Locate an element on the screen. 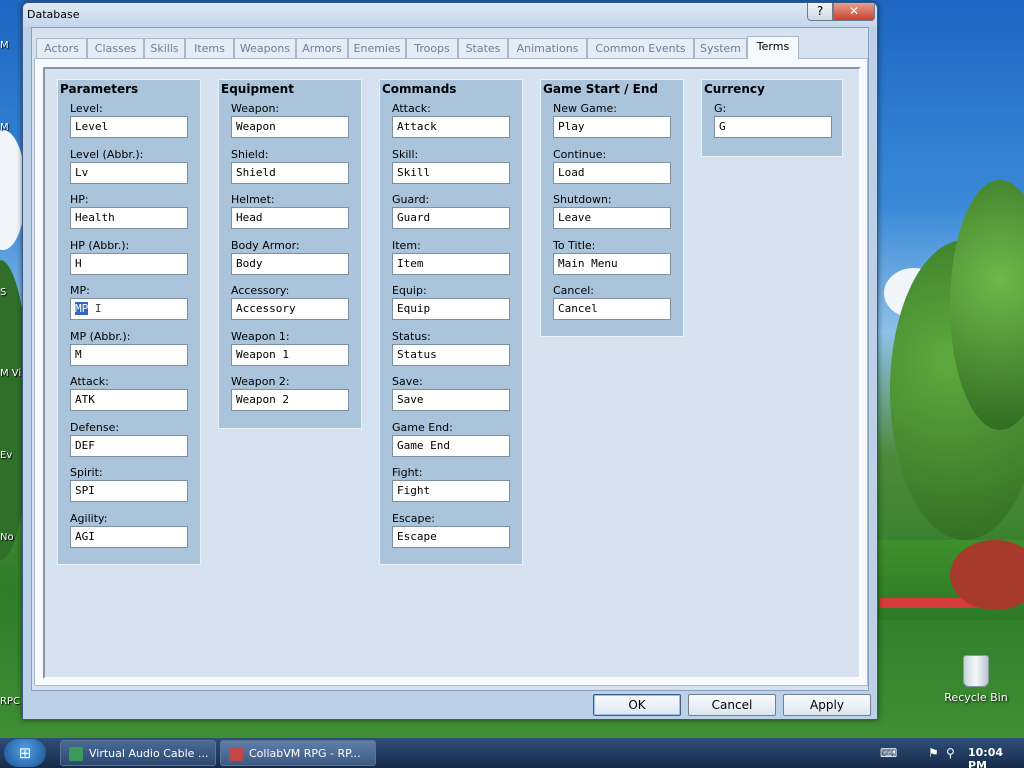 This screenshot has height=768, width=1024. term-input: Weapon is located at coordinates (290, 127).